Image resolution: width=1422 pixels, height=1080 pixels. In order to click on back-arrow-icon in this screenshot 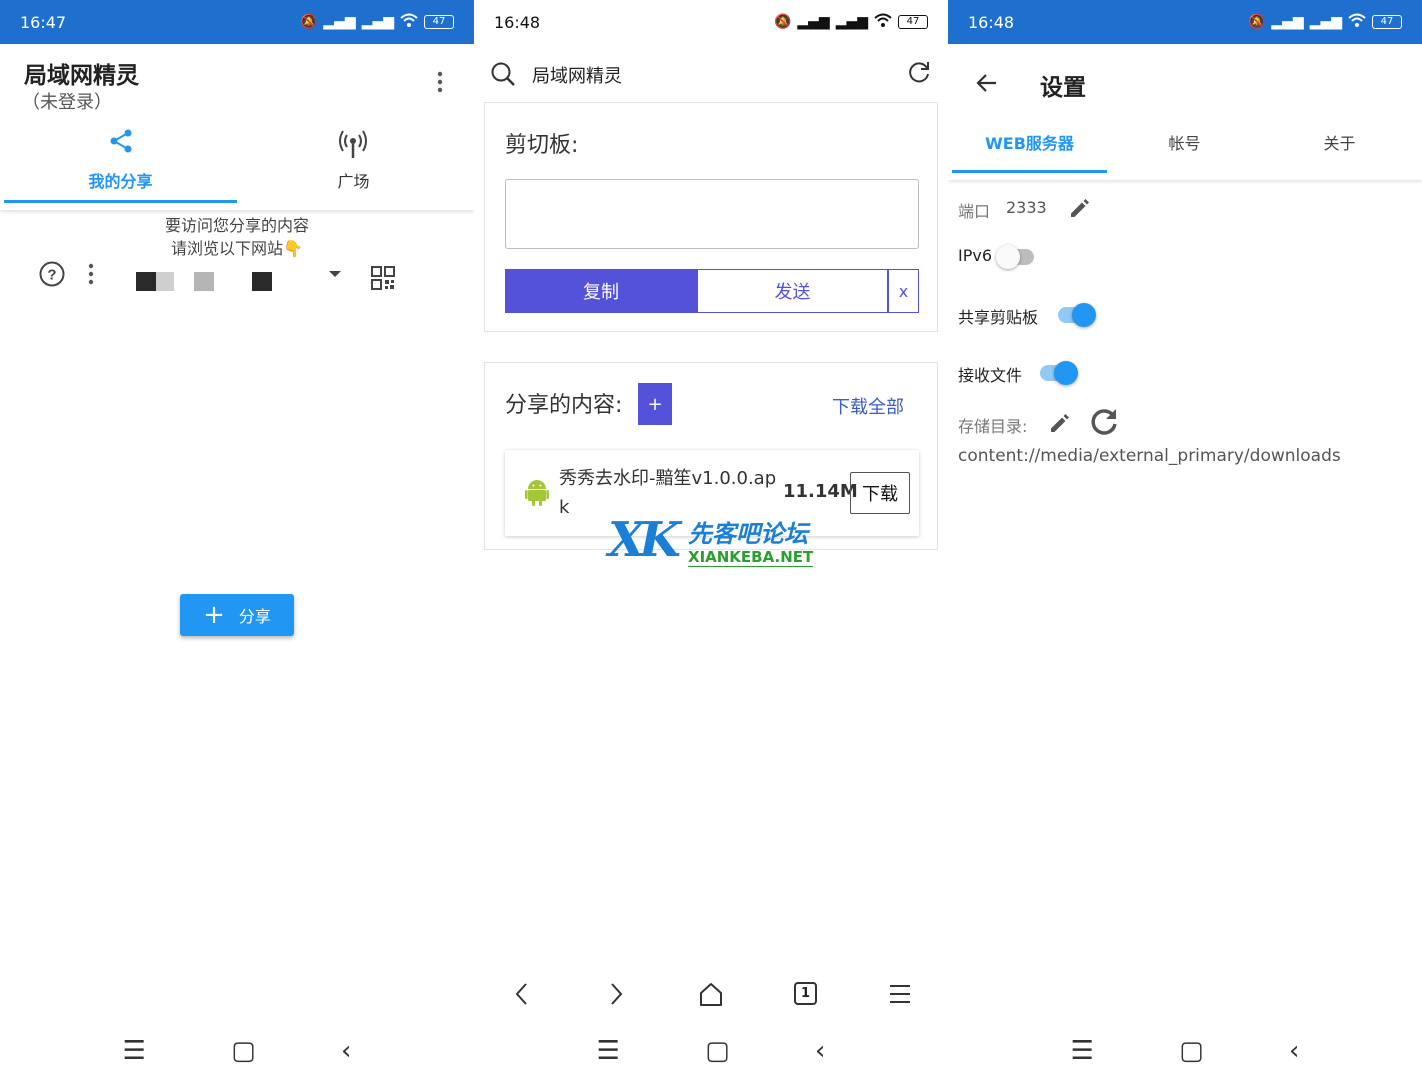, I will do `click(987, 85)`.